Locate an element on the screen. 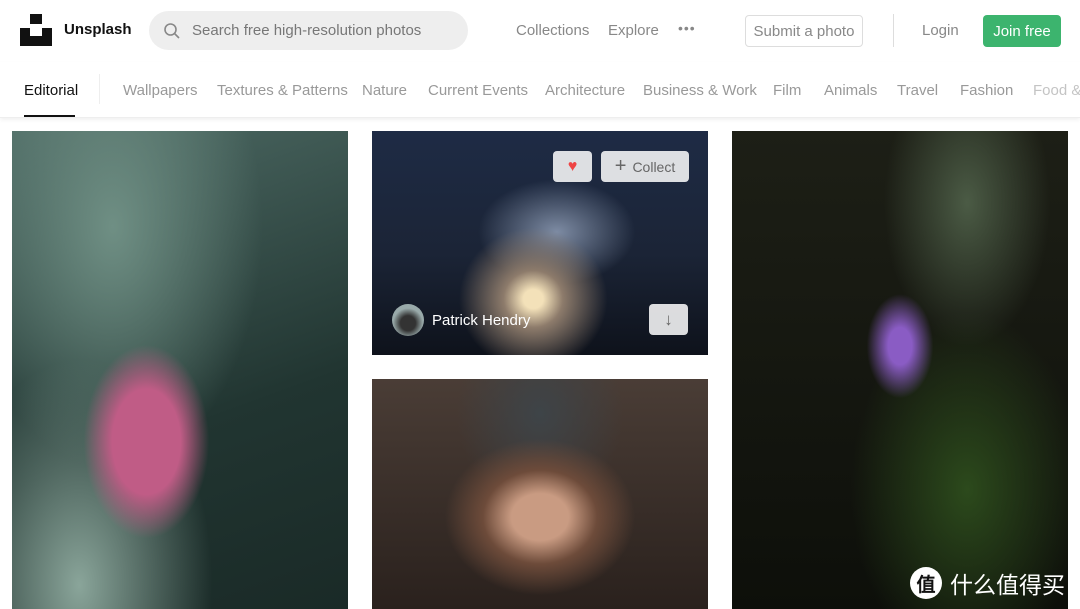 Image resolution: width=1080 pixels, height=609 pixels. collect-button: + Collect is located at coordinates (645, 166).